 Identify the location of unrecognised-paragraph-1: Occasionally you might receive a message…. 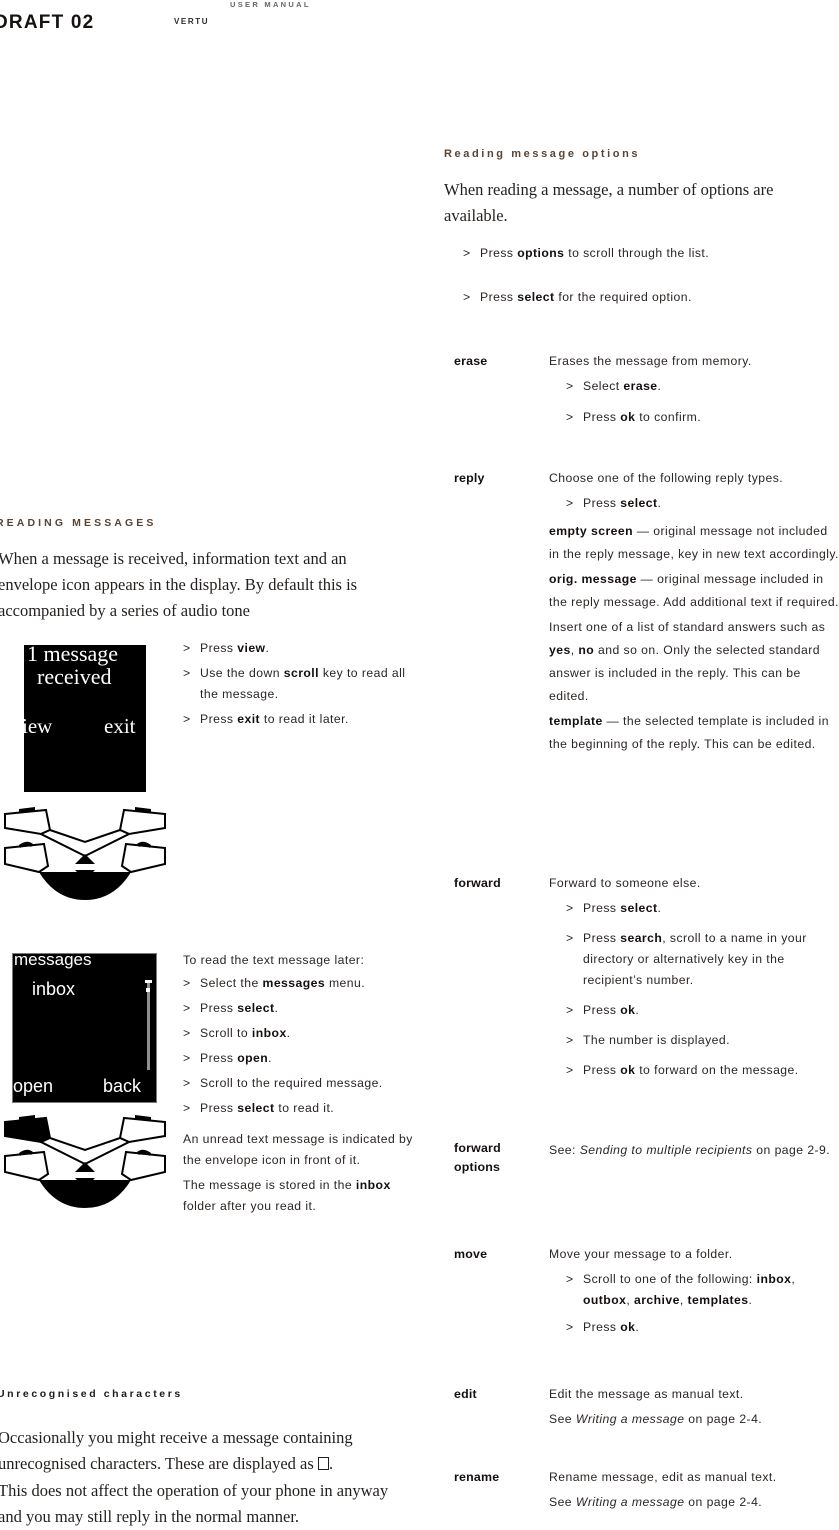
(199, 1451).